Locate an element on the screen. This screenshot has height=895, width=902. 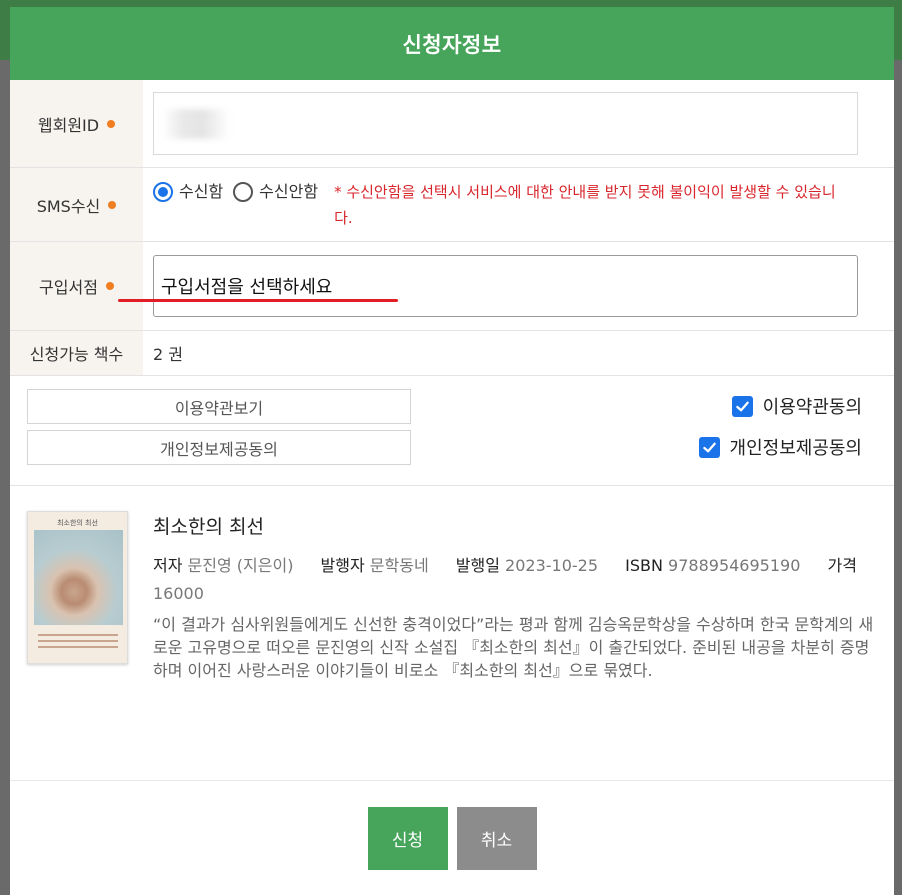
terms-agree-label: 이용약관동의 is located at coordinates (812, 406).